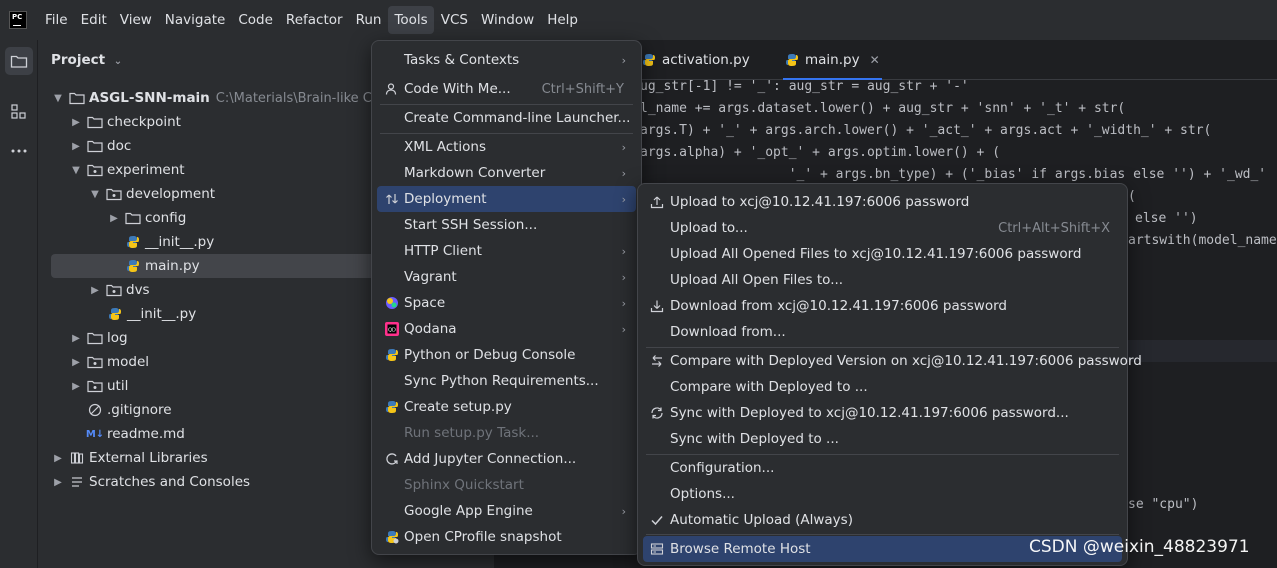 This screenshot has height=568, width=1277. Describe the element at coordinates (882, 228) in the screenshot. I see `menu-item-upload-to: Upload to... Ctrl+Alt+Shift+X` at that location.